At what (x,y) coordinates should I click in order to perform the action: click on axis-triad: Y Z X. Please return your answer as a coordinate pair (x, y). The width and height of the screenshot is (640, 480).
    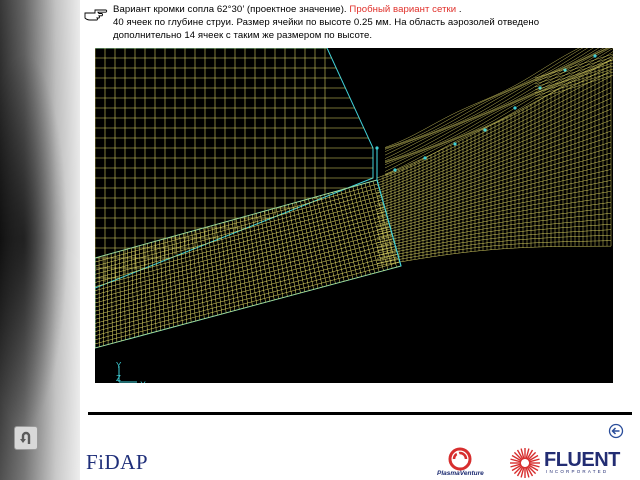
    Looking at the image, I should click on (131, 375).